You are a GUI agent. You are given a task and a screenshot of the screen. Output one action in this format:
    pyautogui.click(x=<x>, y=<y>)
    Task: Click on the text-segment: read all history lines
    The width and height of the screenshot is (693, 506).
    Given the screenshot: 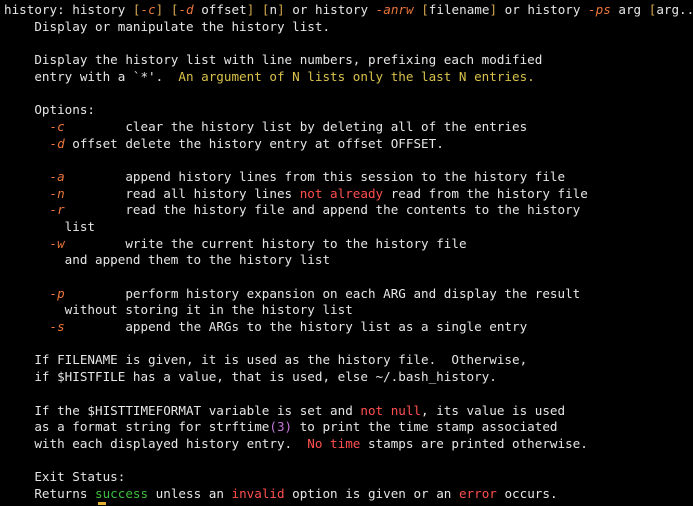 What is the action you would take?
    pyautogui.click(x=182, y=193)
    